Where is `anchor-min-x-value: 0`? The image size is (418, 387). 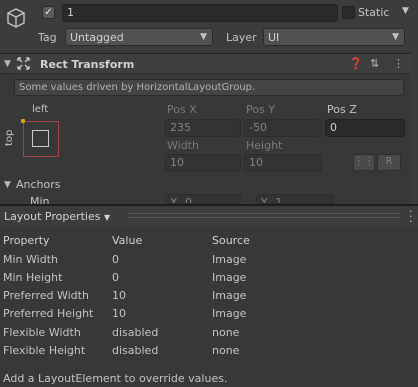 anchor-min-x-value: 0 is located at coordinates (189, 200).